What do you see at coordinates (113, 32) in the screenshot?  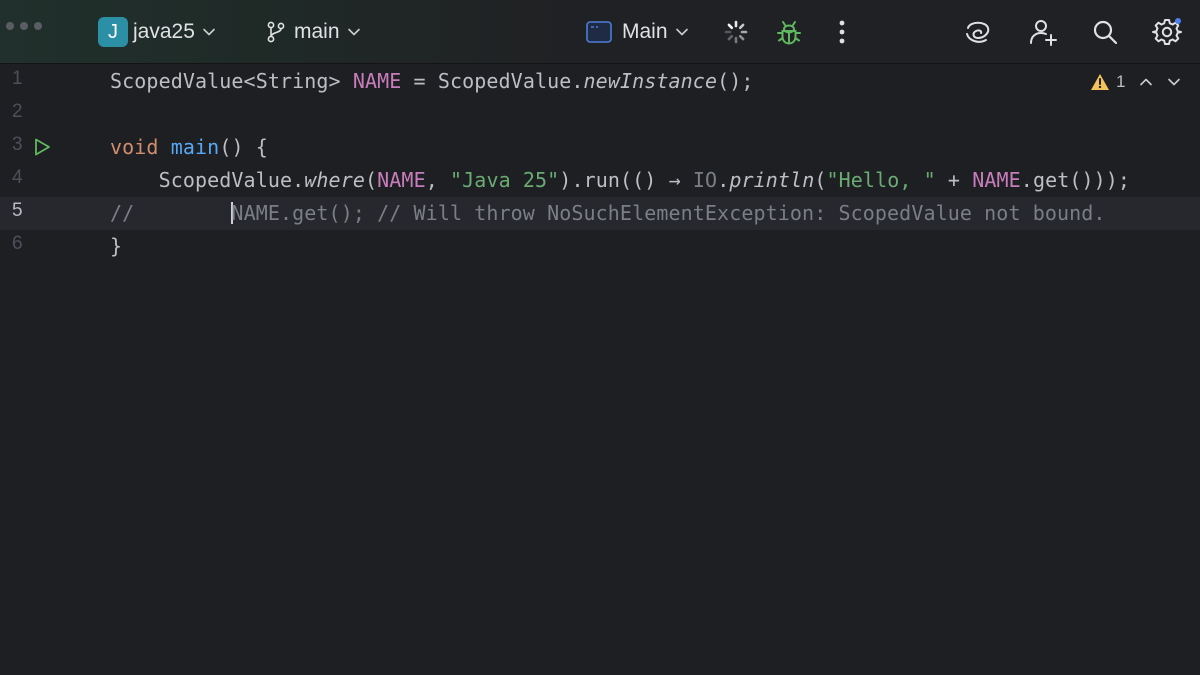 I see `project-badge: J` at bounding box center [113, 32].